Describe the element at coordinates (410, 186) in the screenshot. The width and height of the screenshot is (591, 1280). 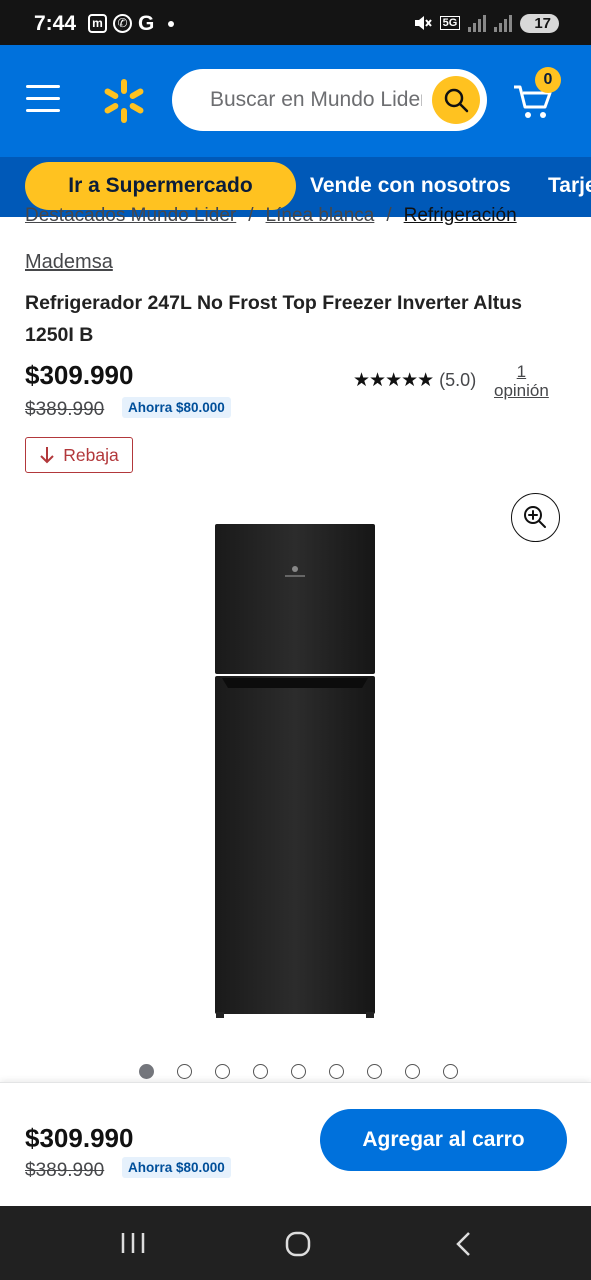
I see `sell-with-us-link: Vende con nosotros` at that location.